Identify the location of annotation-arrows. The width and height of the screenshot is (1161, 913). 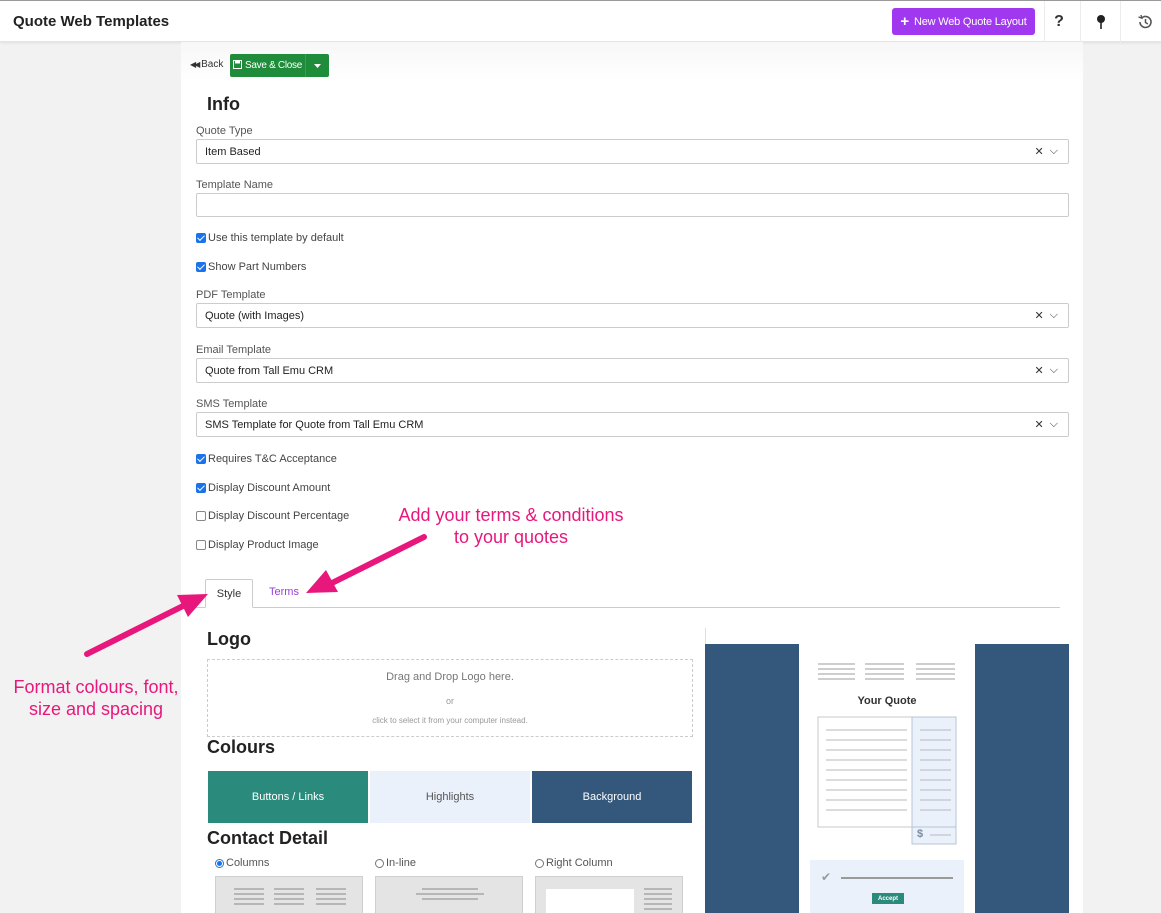
(255, 595).